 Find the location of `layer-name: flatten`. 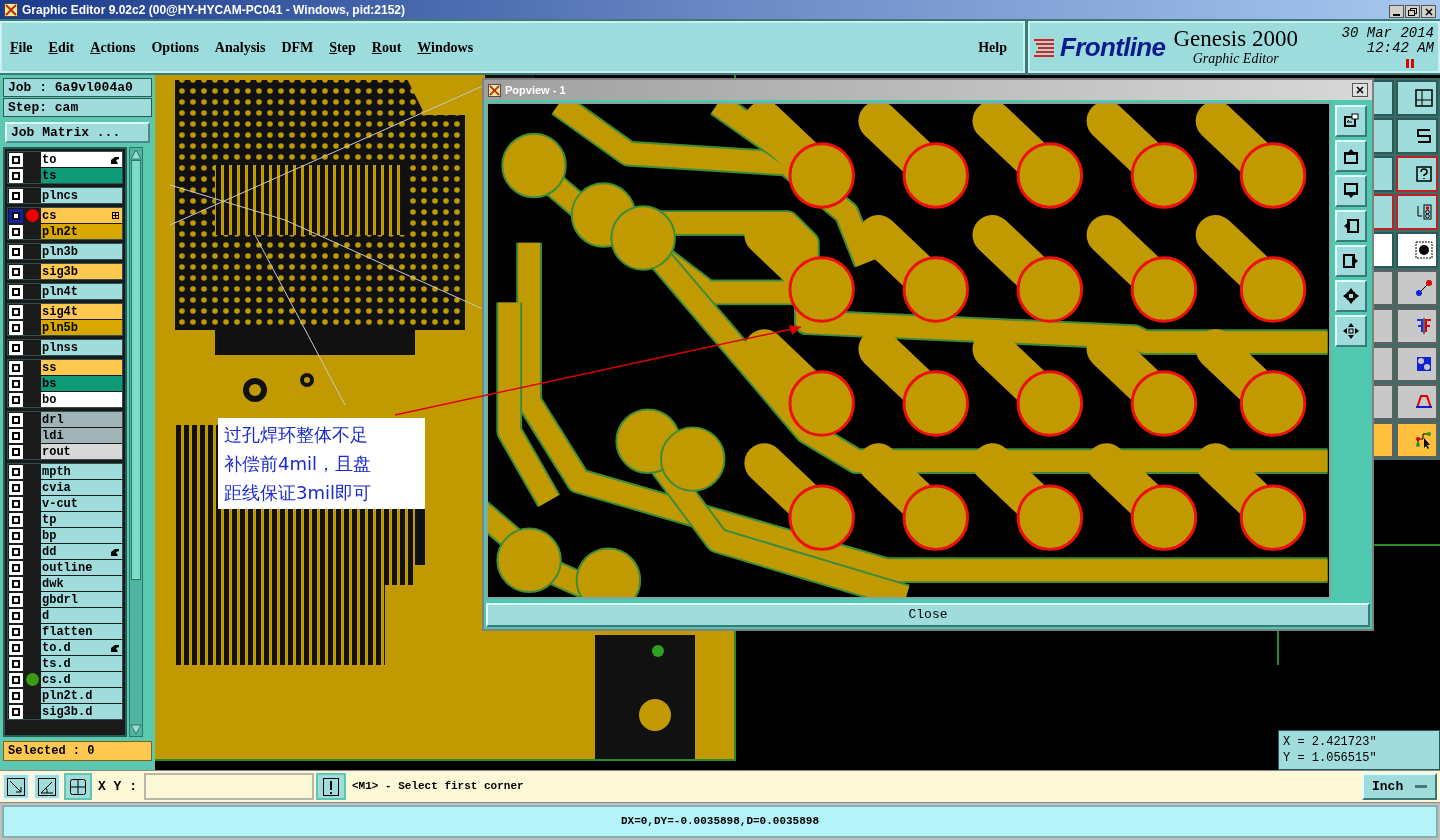

layer-name: flatten is located at coordinates (81, 631).